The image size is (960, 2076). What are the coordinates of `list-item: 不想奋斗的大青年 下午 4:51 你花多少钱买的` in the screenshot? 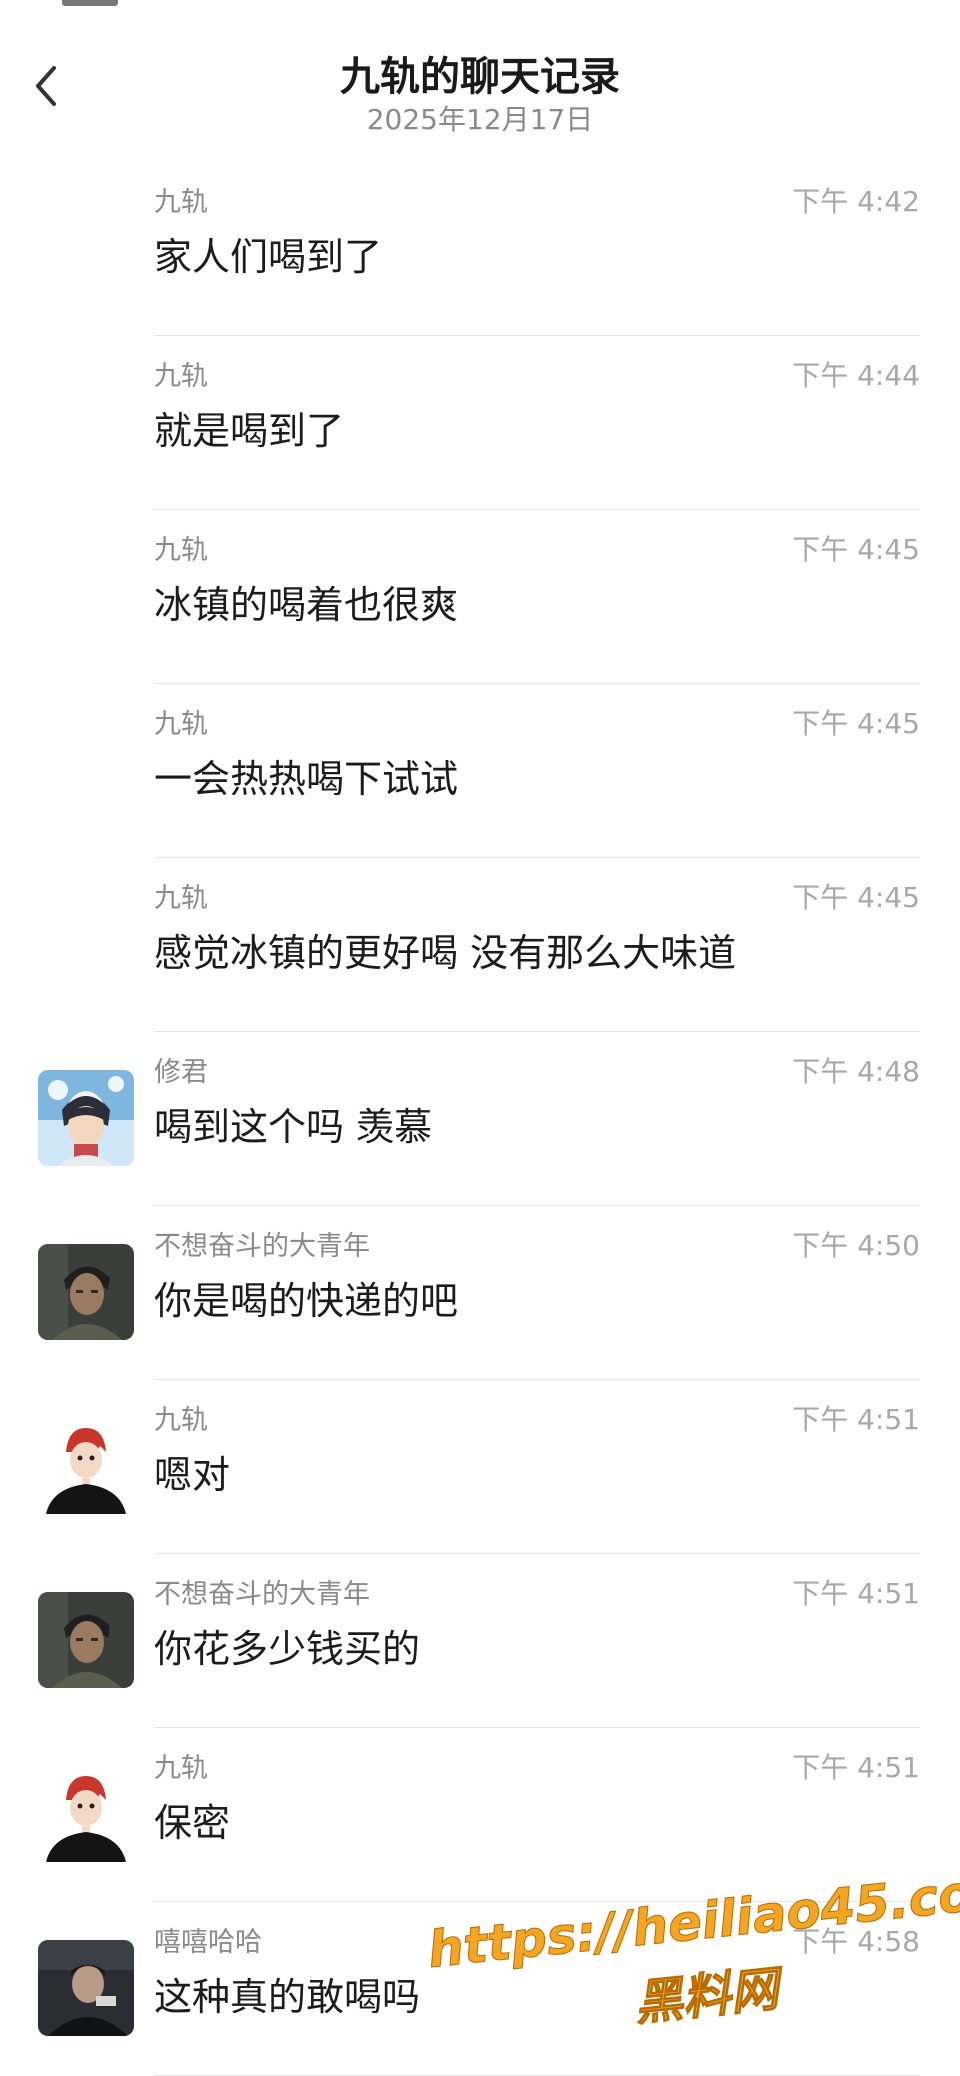 It's located at (480, 1641).